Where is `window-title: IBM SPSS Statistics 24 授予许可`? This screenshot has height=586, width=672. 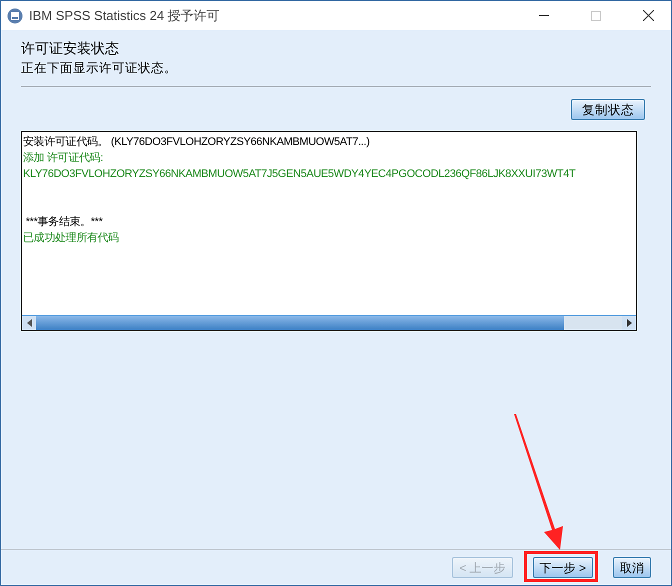 window-title: IBM SPSS Statistics 24 授予许可 is located at coordinates (124, 15).